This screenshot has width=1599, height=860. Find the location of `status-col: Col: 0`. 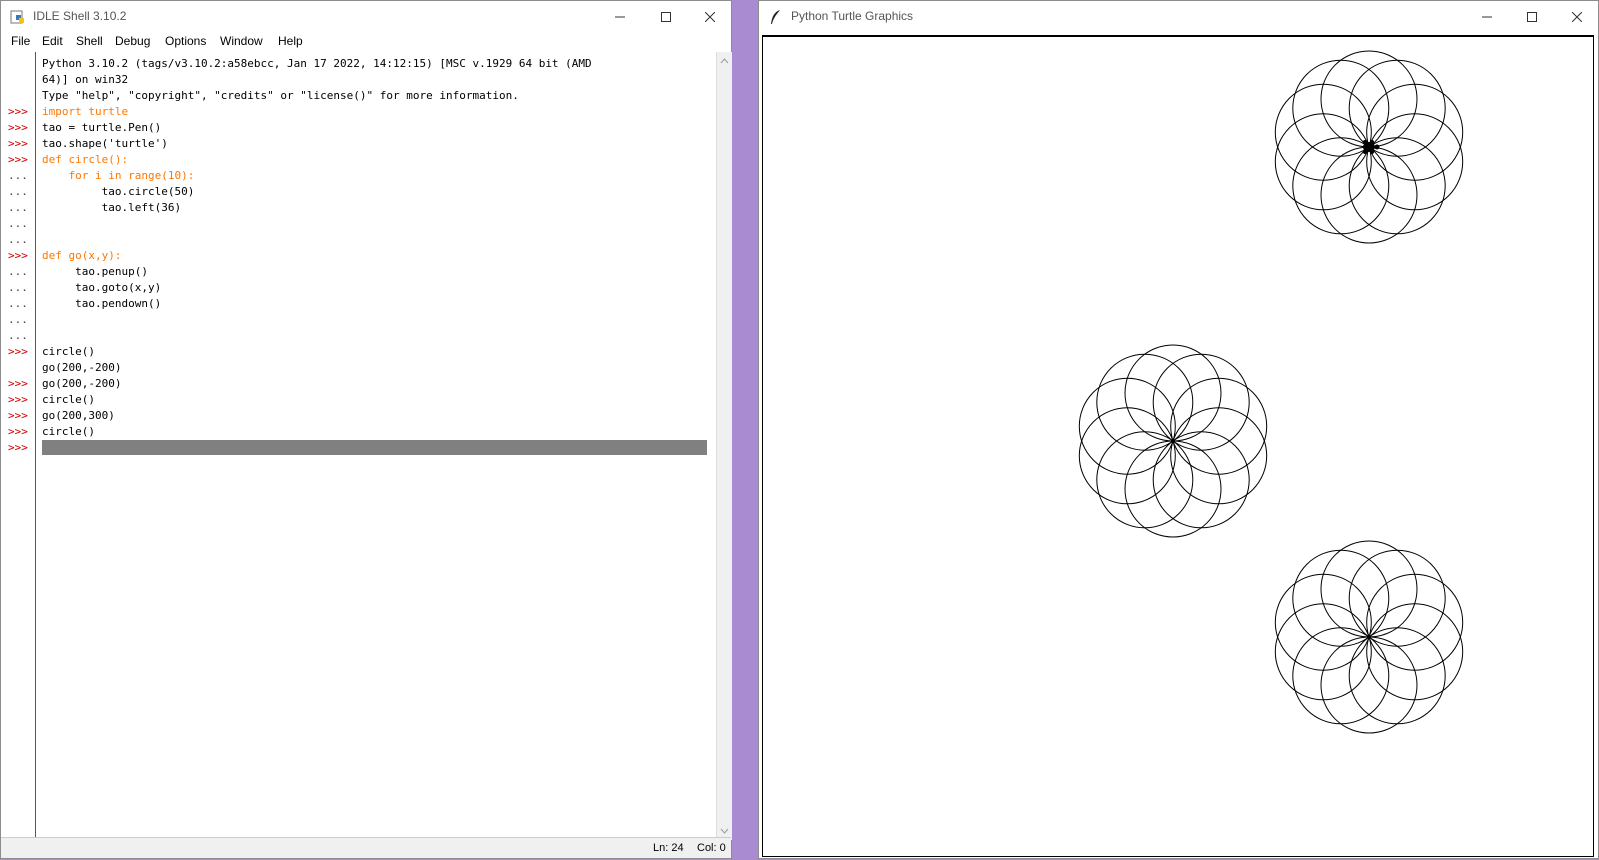

status-col: Col: 0 is located at coordinates (711, 848).